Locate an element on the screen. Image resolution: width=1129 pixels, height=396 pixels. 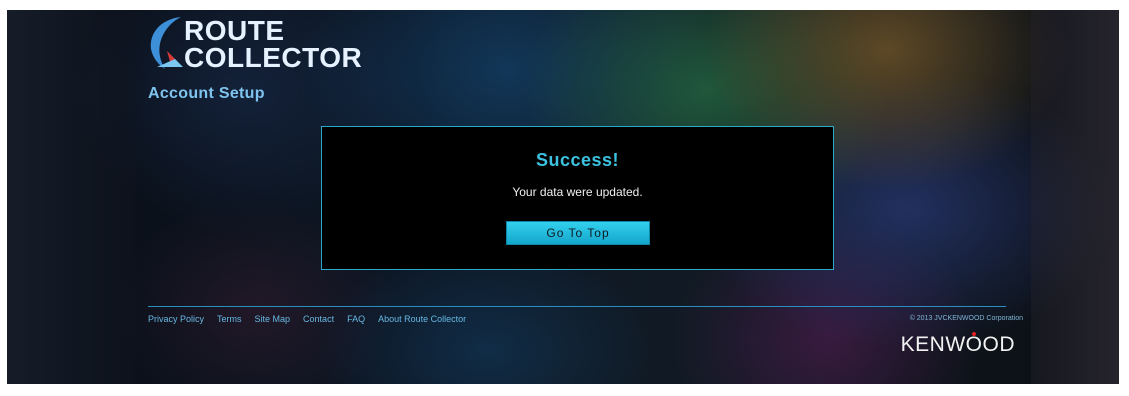
footer-link-faq: FAQ is located at coordinates (356, 319).